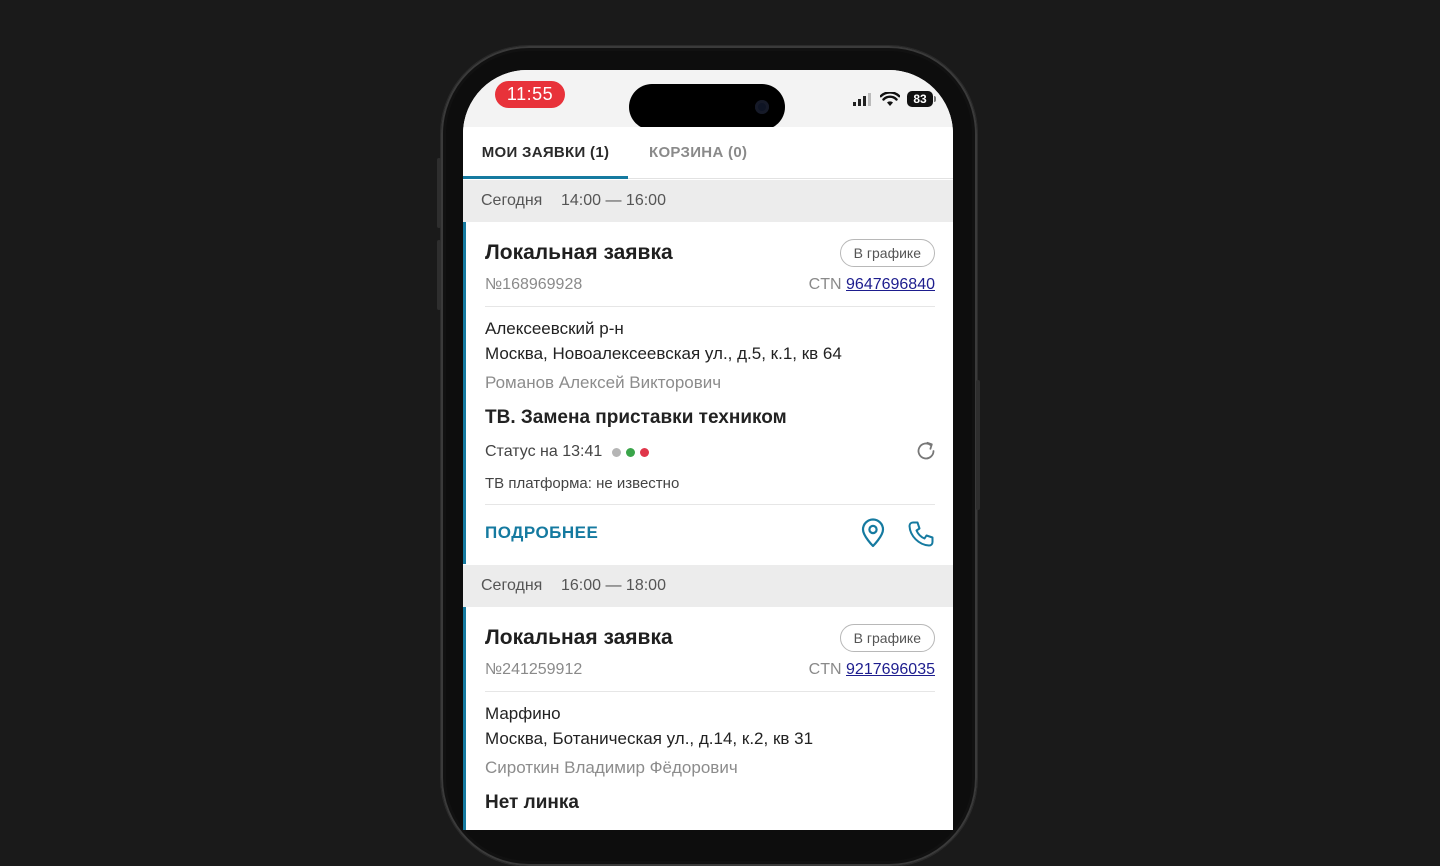 The image size is (1440, 866). Describe the element at coordinates (545, 153) in the screenshot. I see `tab-my-requests: МОИ ЗАЯВКИ (1)` at that location.